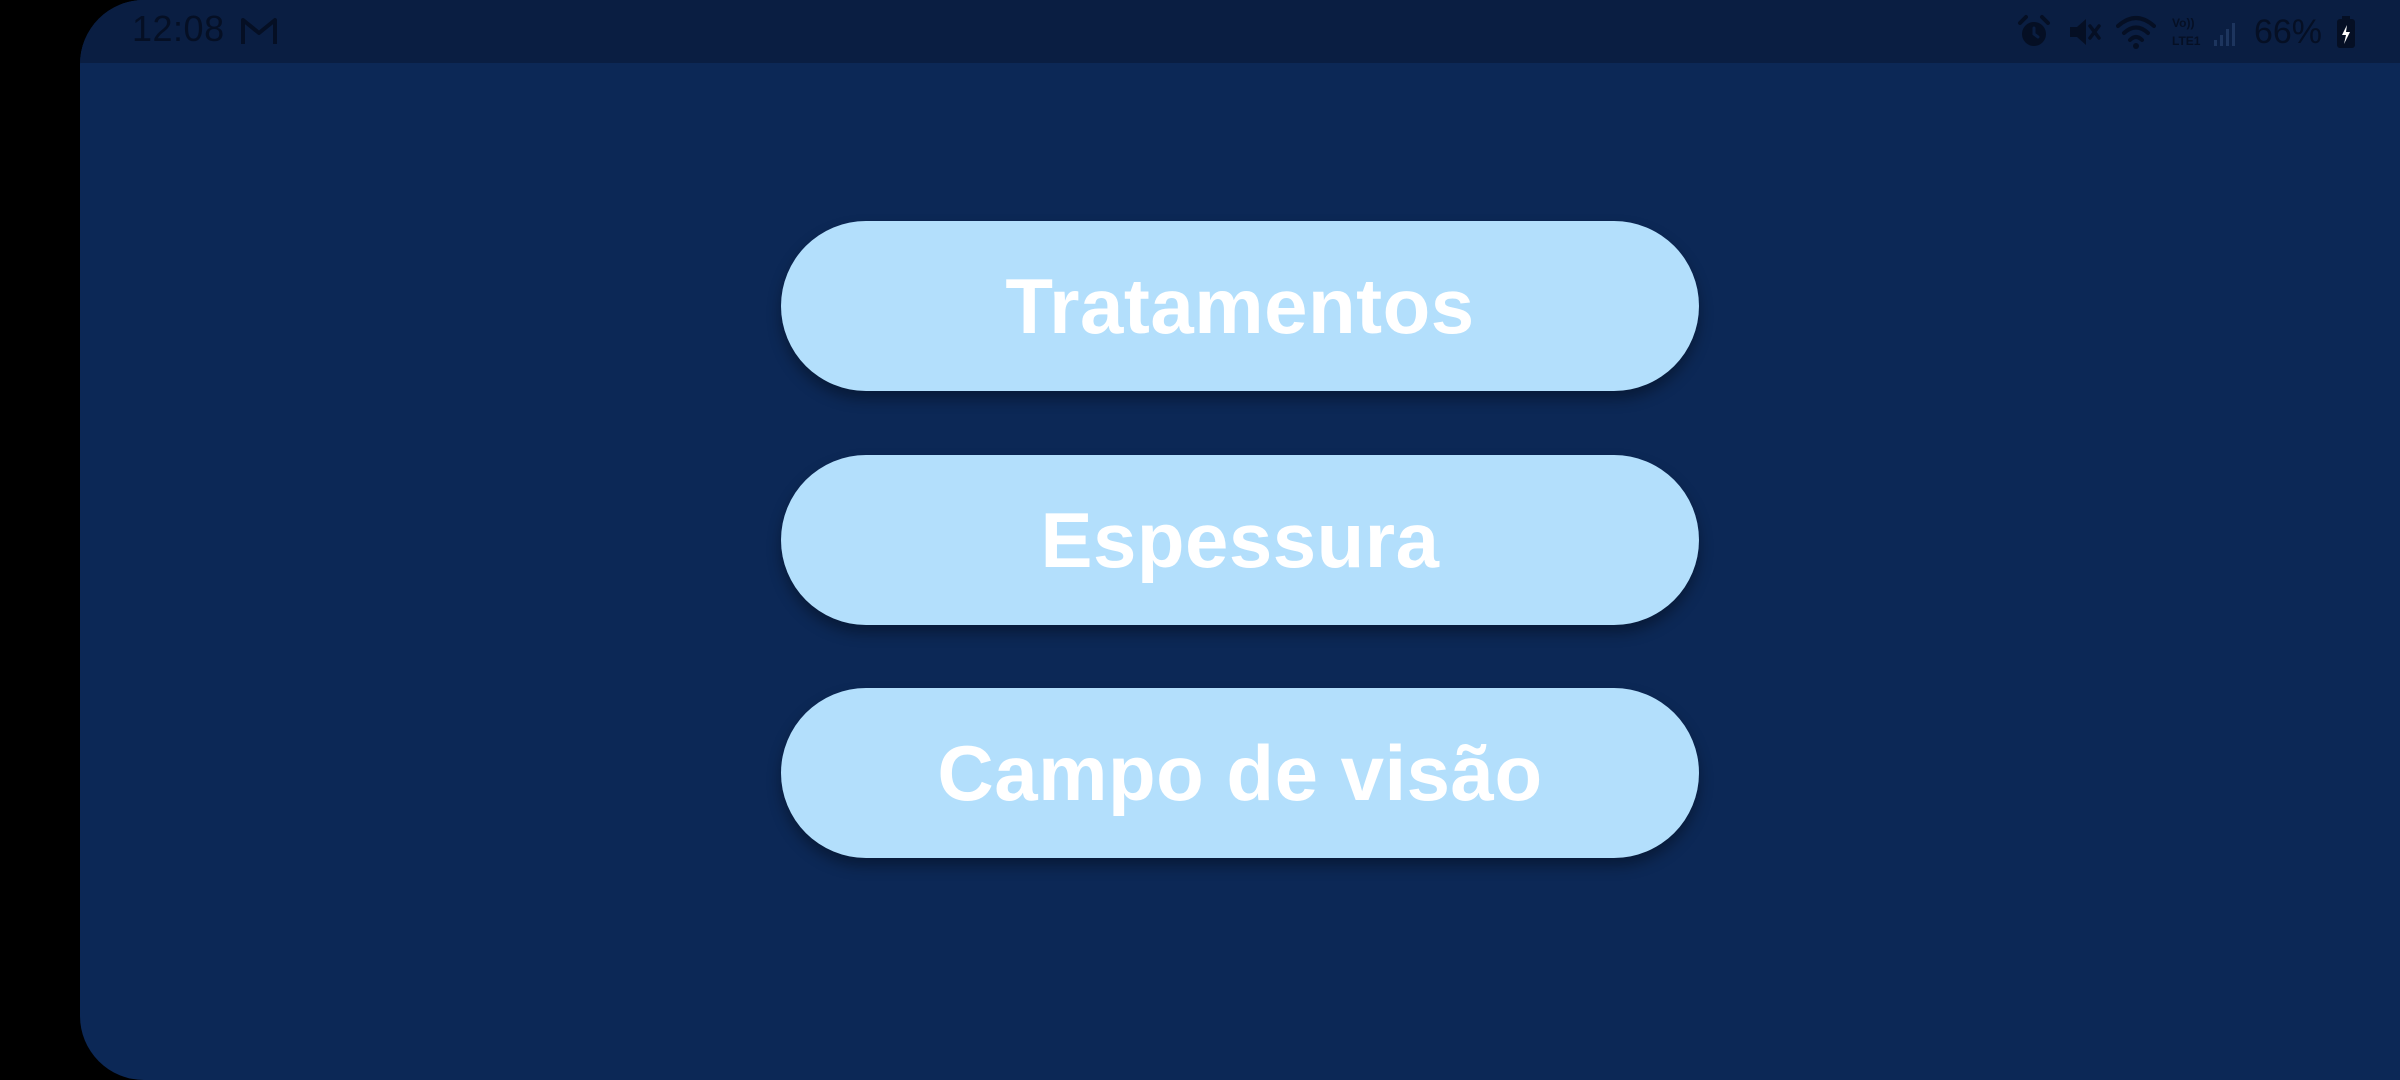  Describe the element at coordinates (2186, 41) in the screenshot. I see `svg-text: LTE1` at that location.